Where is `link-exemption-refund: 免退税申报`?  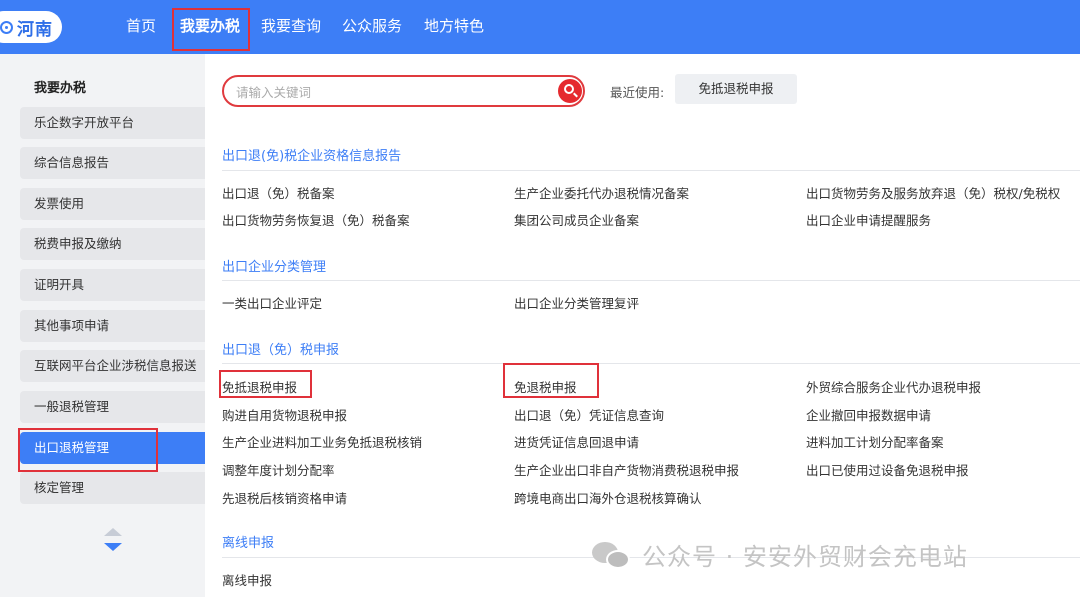 link-exemption-refund: 免退税申报 is located at coordinates (545, 386).